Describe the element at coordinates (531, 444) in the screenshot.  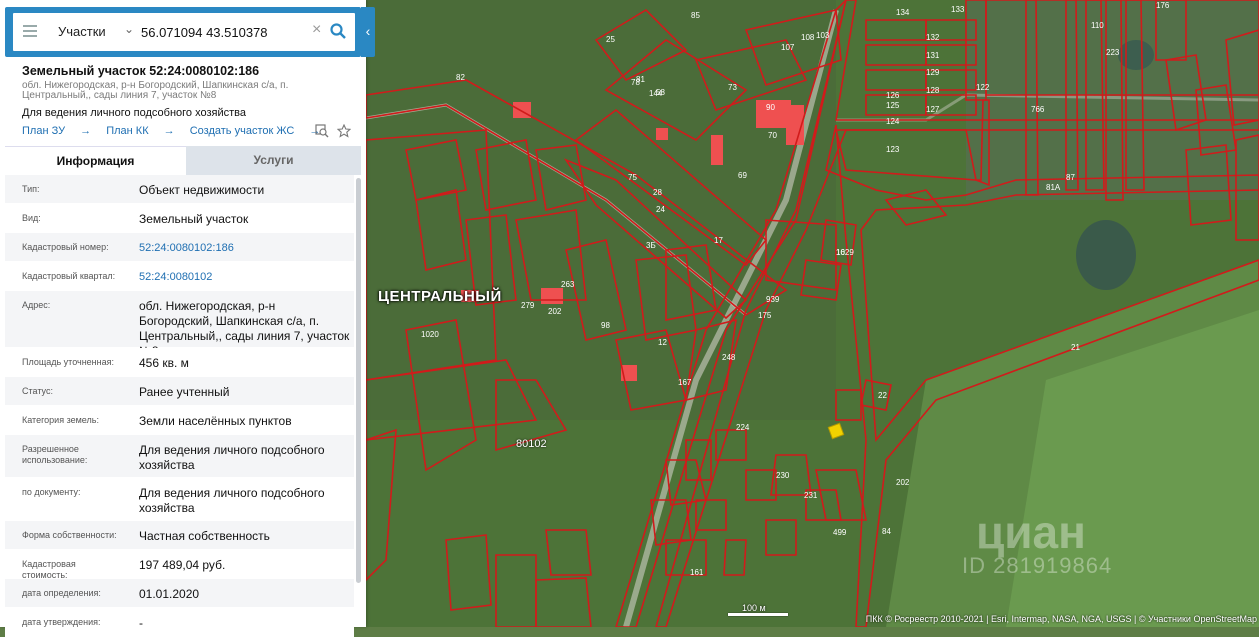
I see `cadastral-block-label: 80102` at that location.